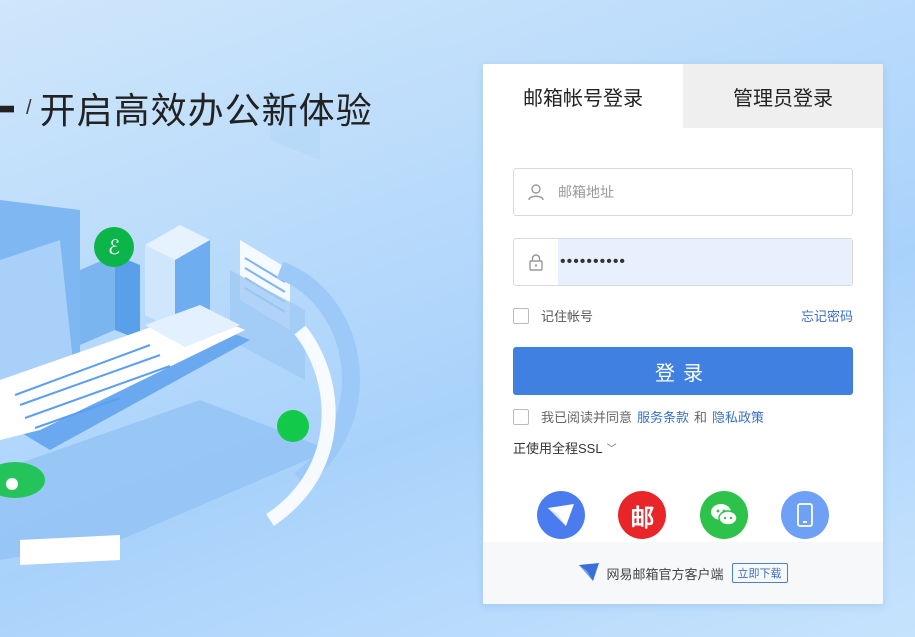 The width and height of the screenshot is (915, 637). I want to click on agreement-row: 我已阅读并同意 服务条款 和 隐私政策, so click(683, 416).